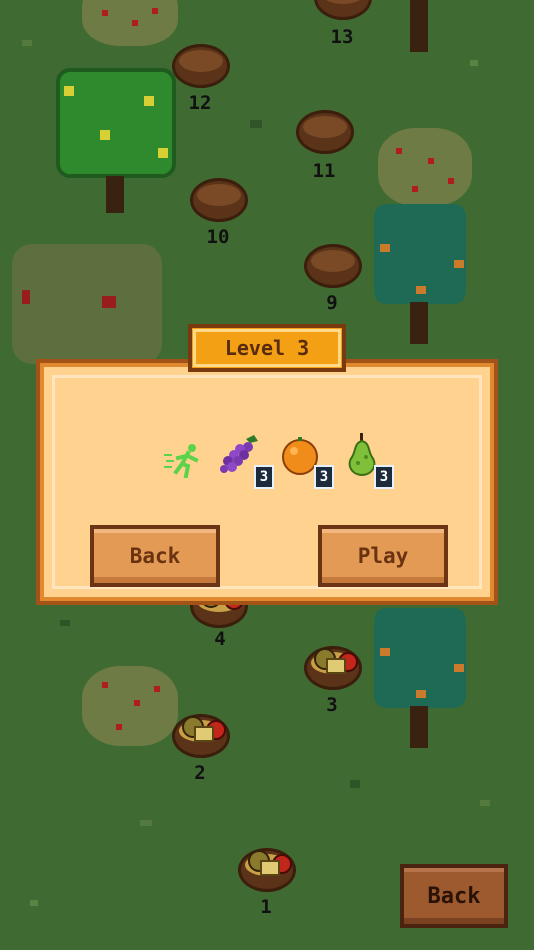 Image resolution: width=534 pixels, height=950 pixels. What do you see at coordinates (200, 773) in the screenshot?
I see `level-number: 2` at bounding box center [200, 773].